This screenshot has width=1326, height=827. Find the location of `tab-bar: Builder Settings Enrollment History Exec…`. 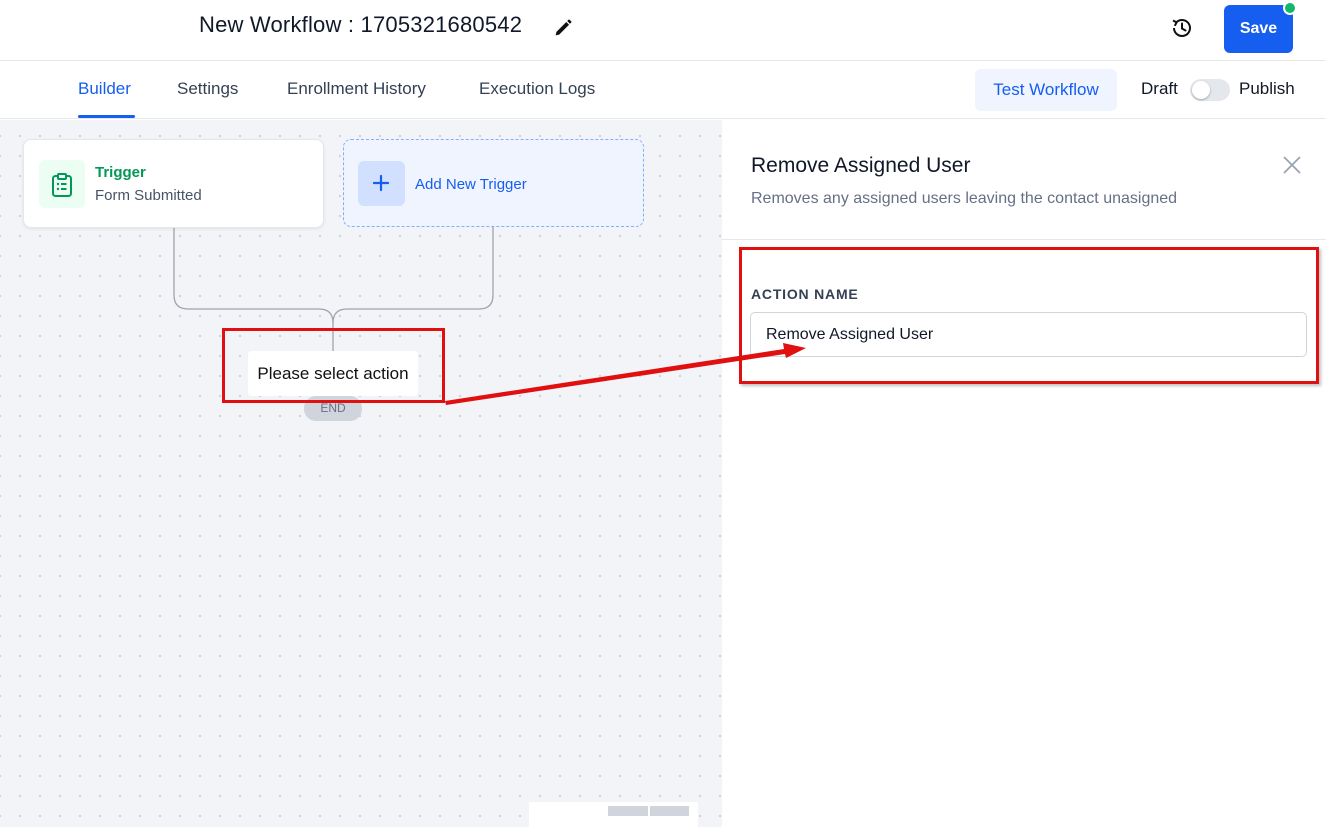

tab-bar: Builder Settings Enrollment History Exec… is located at coordinates (663, 90).